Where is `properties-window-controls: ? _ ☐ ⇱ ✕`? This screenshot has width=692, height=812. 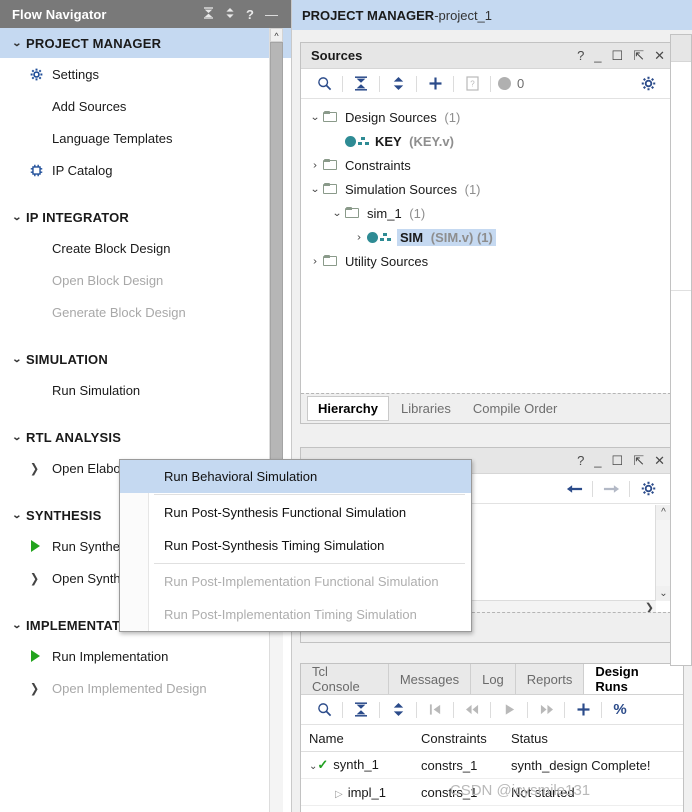
properties-window-controls: ? _ ☐ ⇱ ✕ is located at coordinates (621, 460).